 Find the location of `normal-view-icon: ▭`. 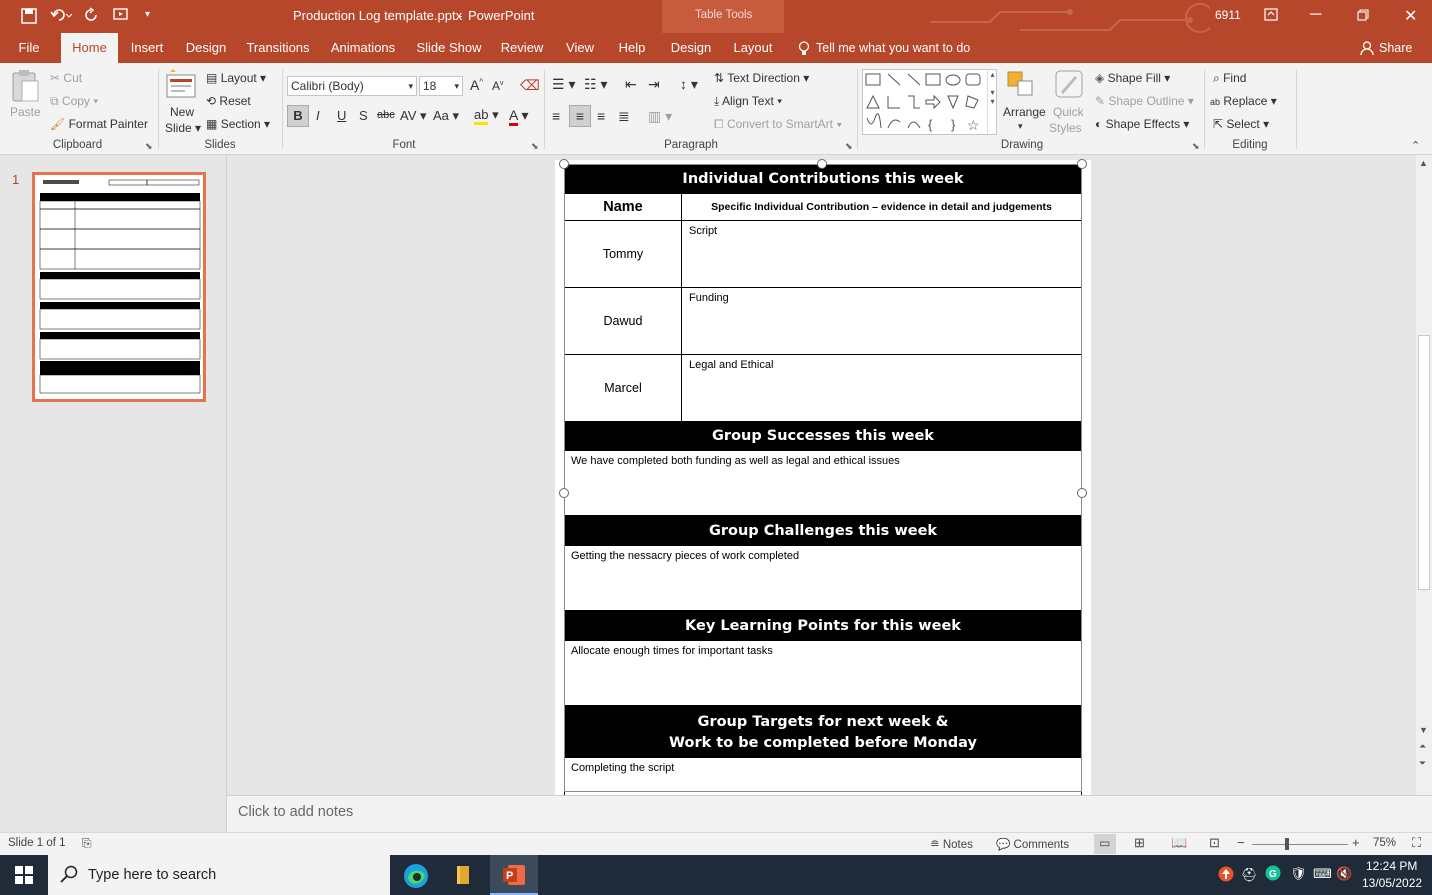

normal-view-icon: ▭ is located at coordinates (1105, 844).